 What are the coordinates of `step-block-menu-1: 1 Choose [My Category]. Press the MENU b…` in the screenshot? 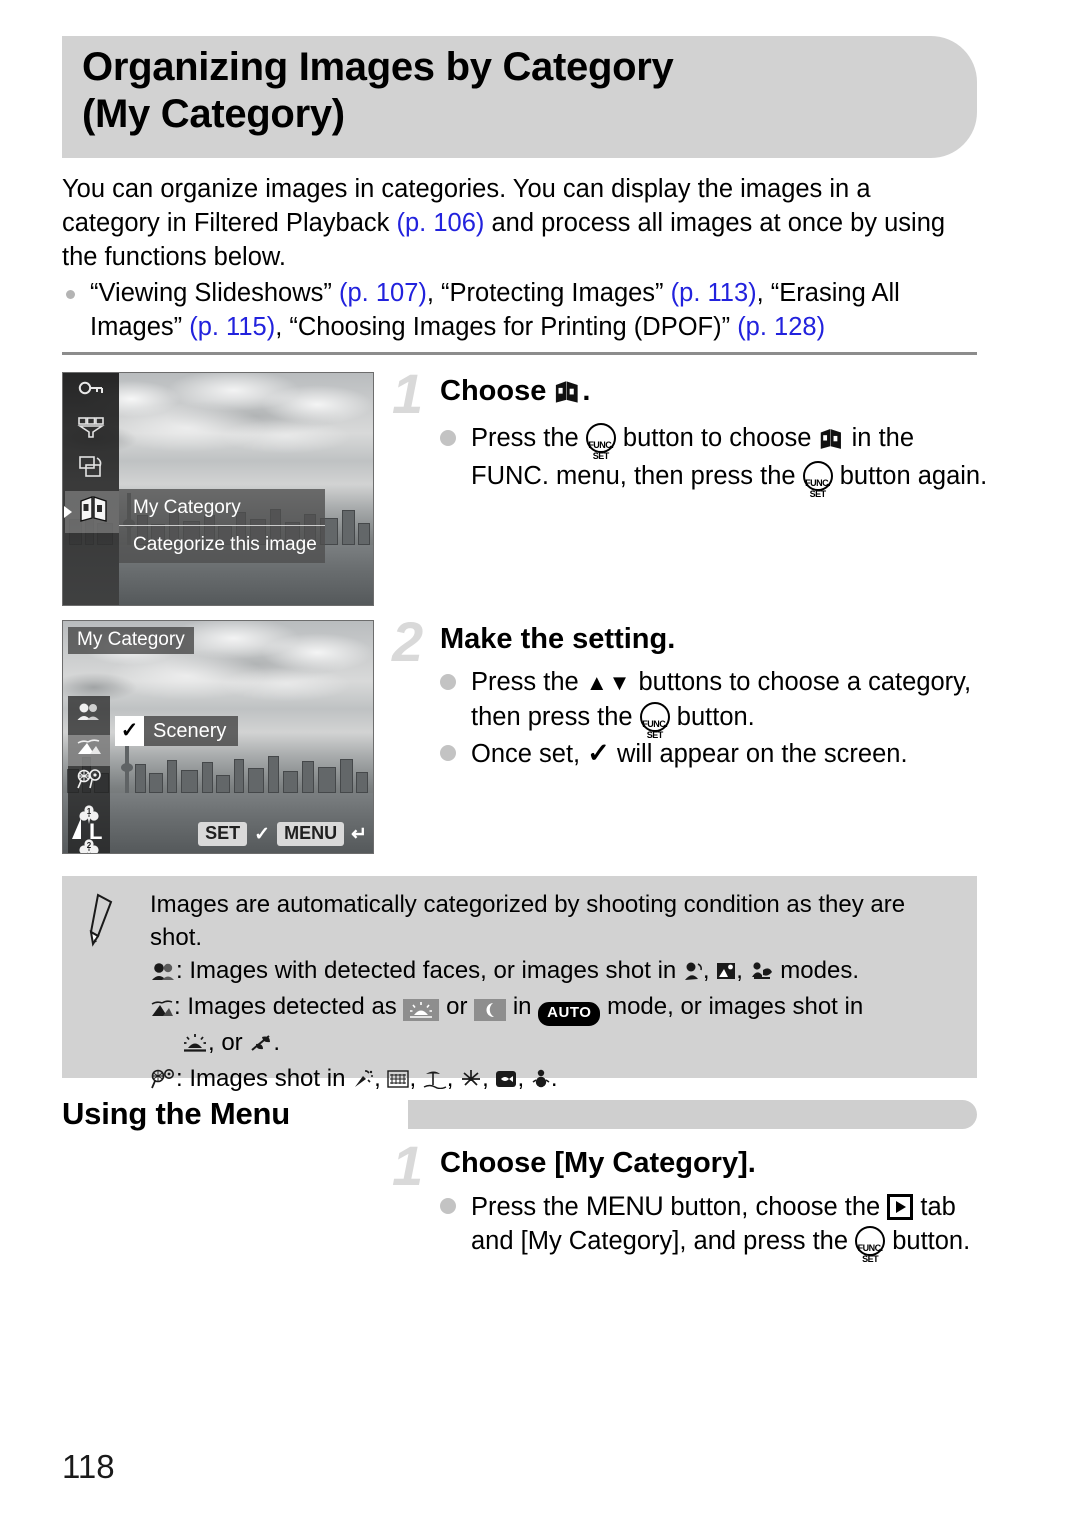 It's located at (692, 1201).